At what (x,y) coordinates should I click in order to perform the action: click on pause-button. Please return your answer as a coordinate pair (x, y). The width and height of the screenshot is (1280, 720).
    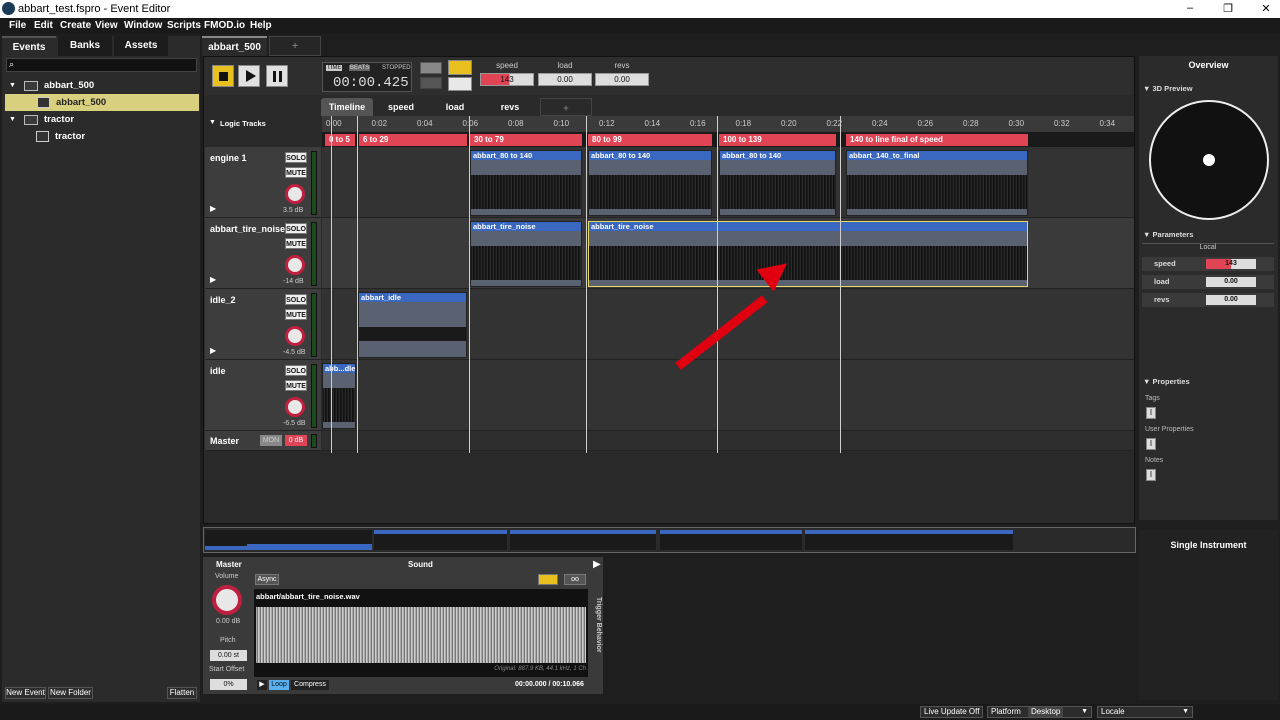
    Looking at the image, I should click on (277, 76).